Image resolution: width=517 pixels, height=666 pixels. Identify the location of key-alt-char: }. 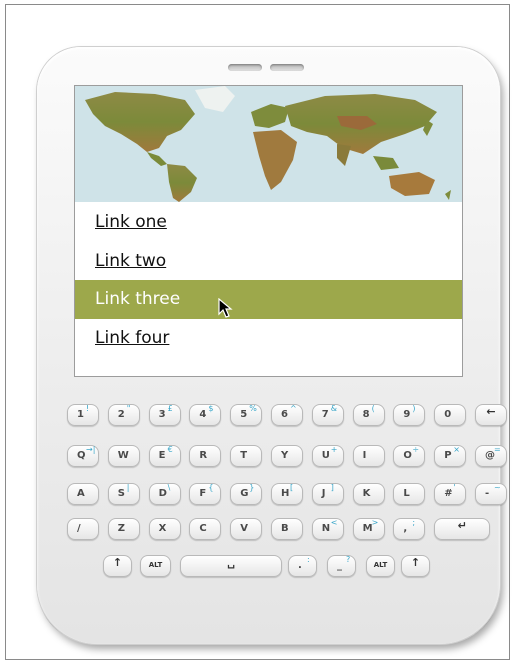
(252, 487).